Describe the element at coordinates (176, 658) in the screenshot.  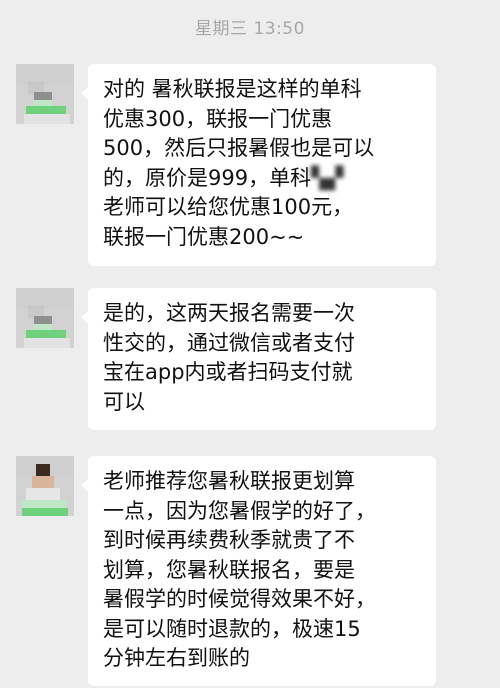
I see `message-line: 分钟左右到账的` at that location.